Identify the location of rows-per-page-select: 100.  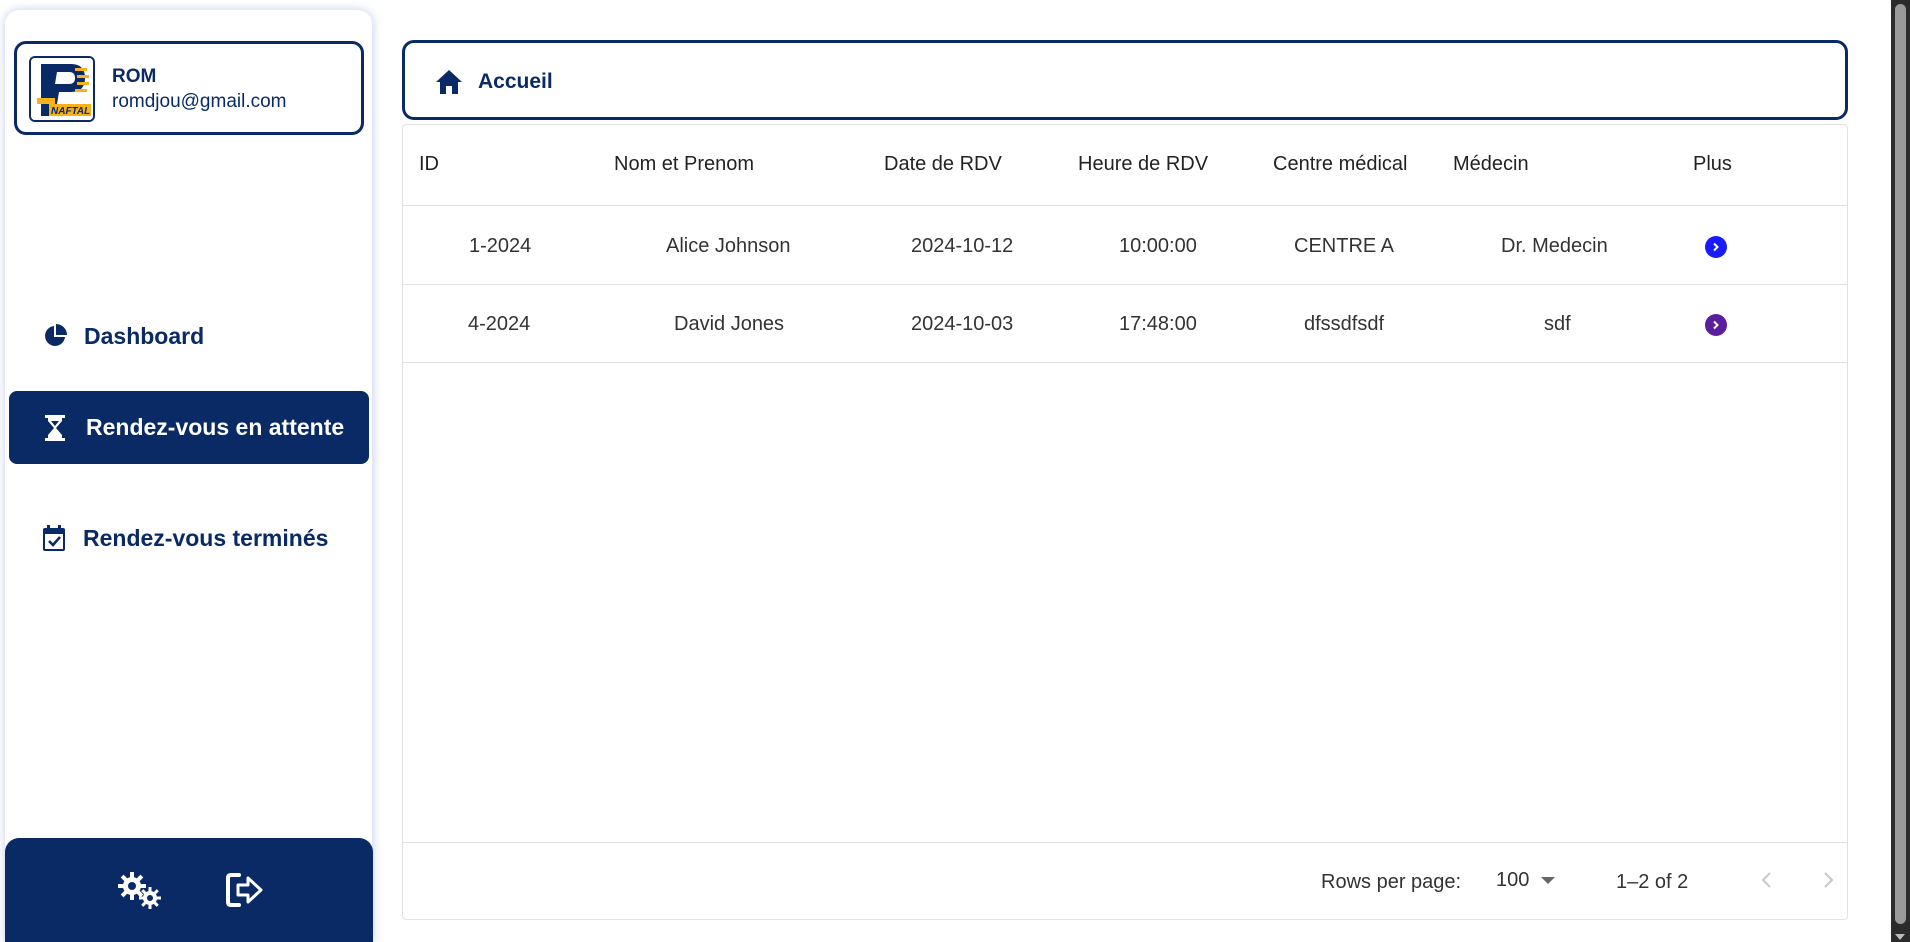
(1526, 880).